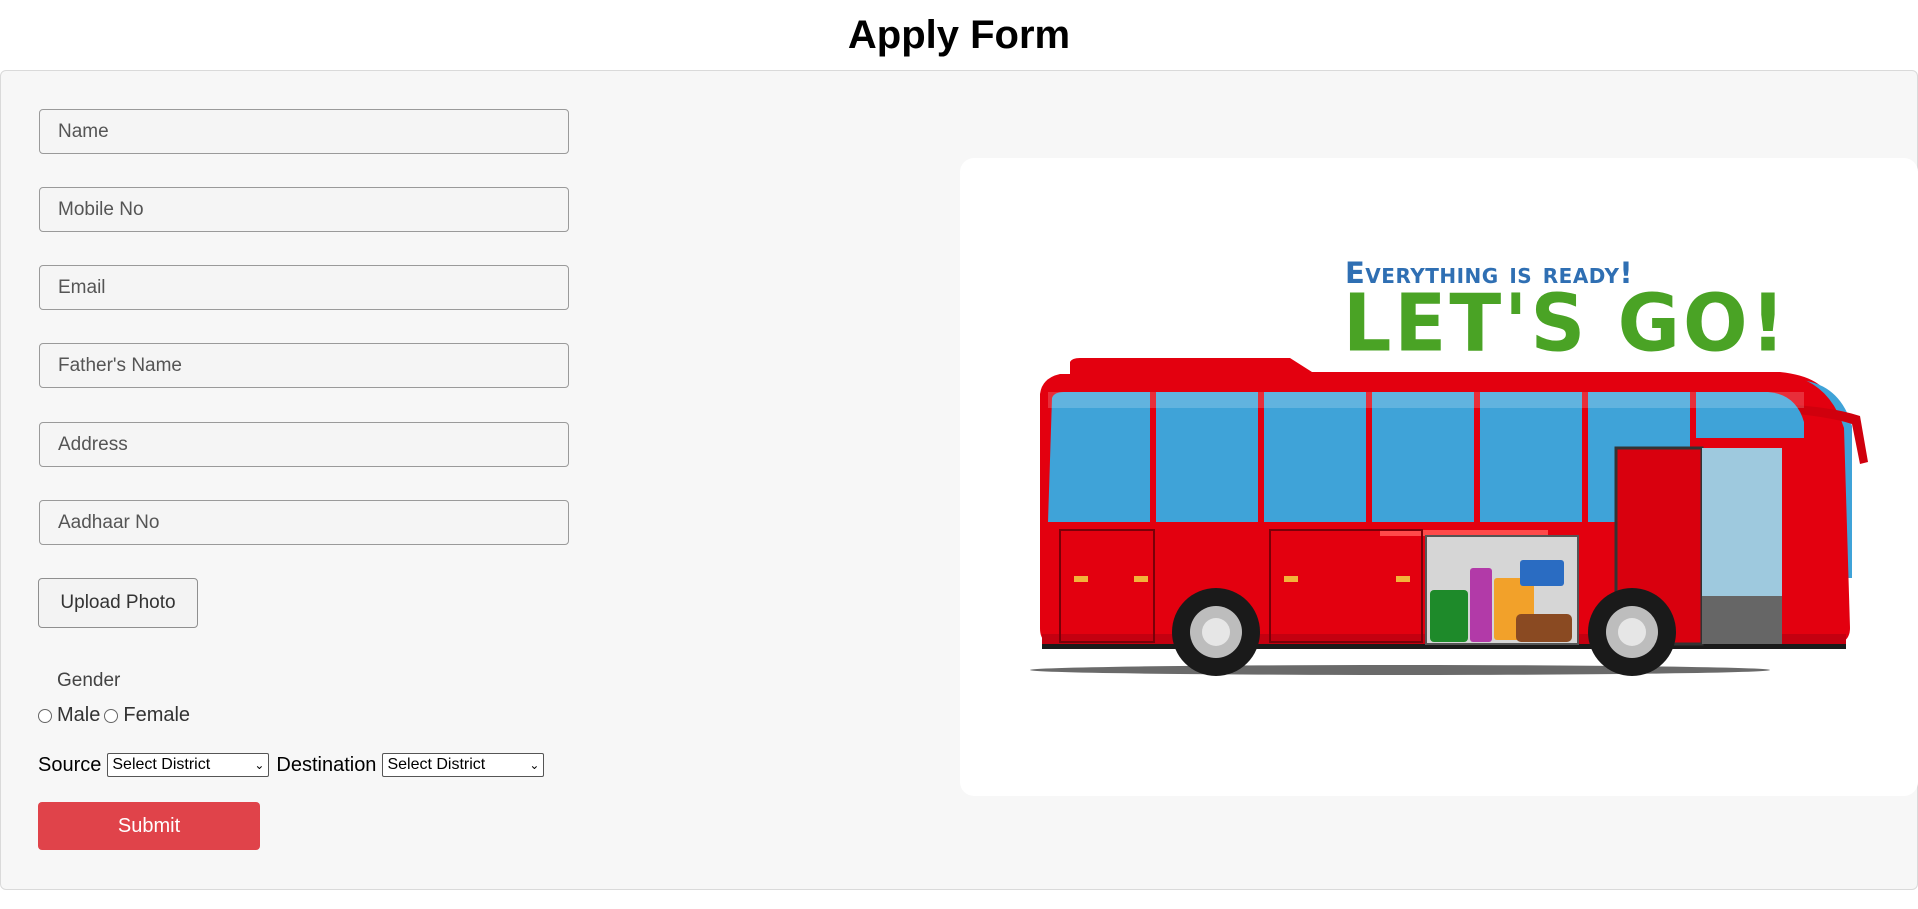  Describe the element at coordinates (1632, 632) in the screenshot. I see `front-wheel` at that location.